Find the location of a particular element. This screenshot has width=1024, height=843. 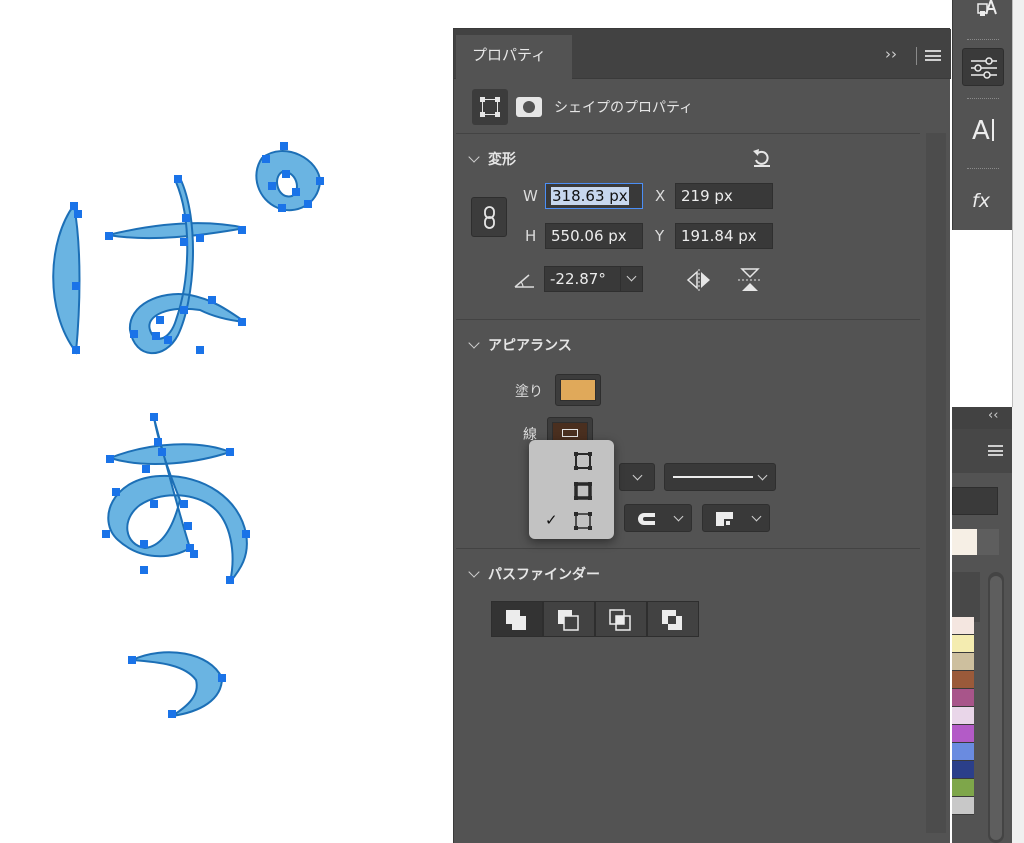

layer-effects-icon: fx is located at coordinates (983, 201).